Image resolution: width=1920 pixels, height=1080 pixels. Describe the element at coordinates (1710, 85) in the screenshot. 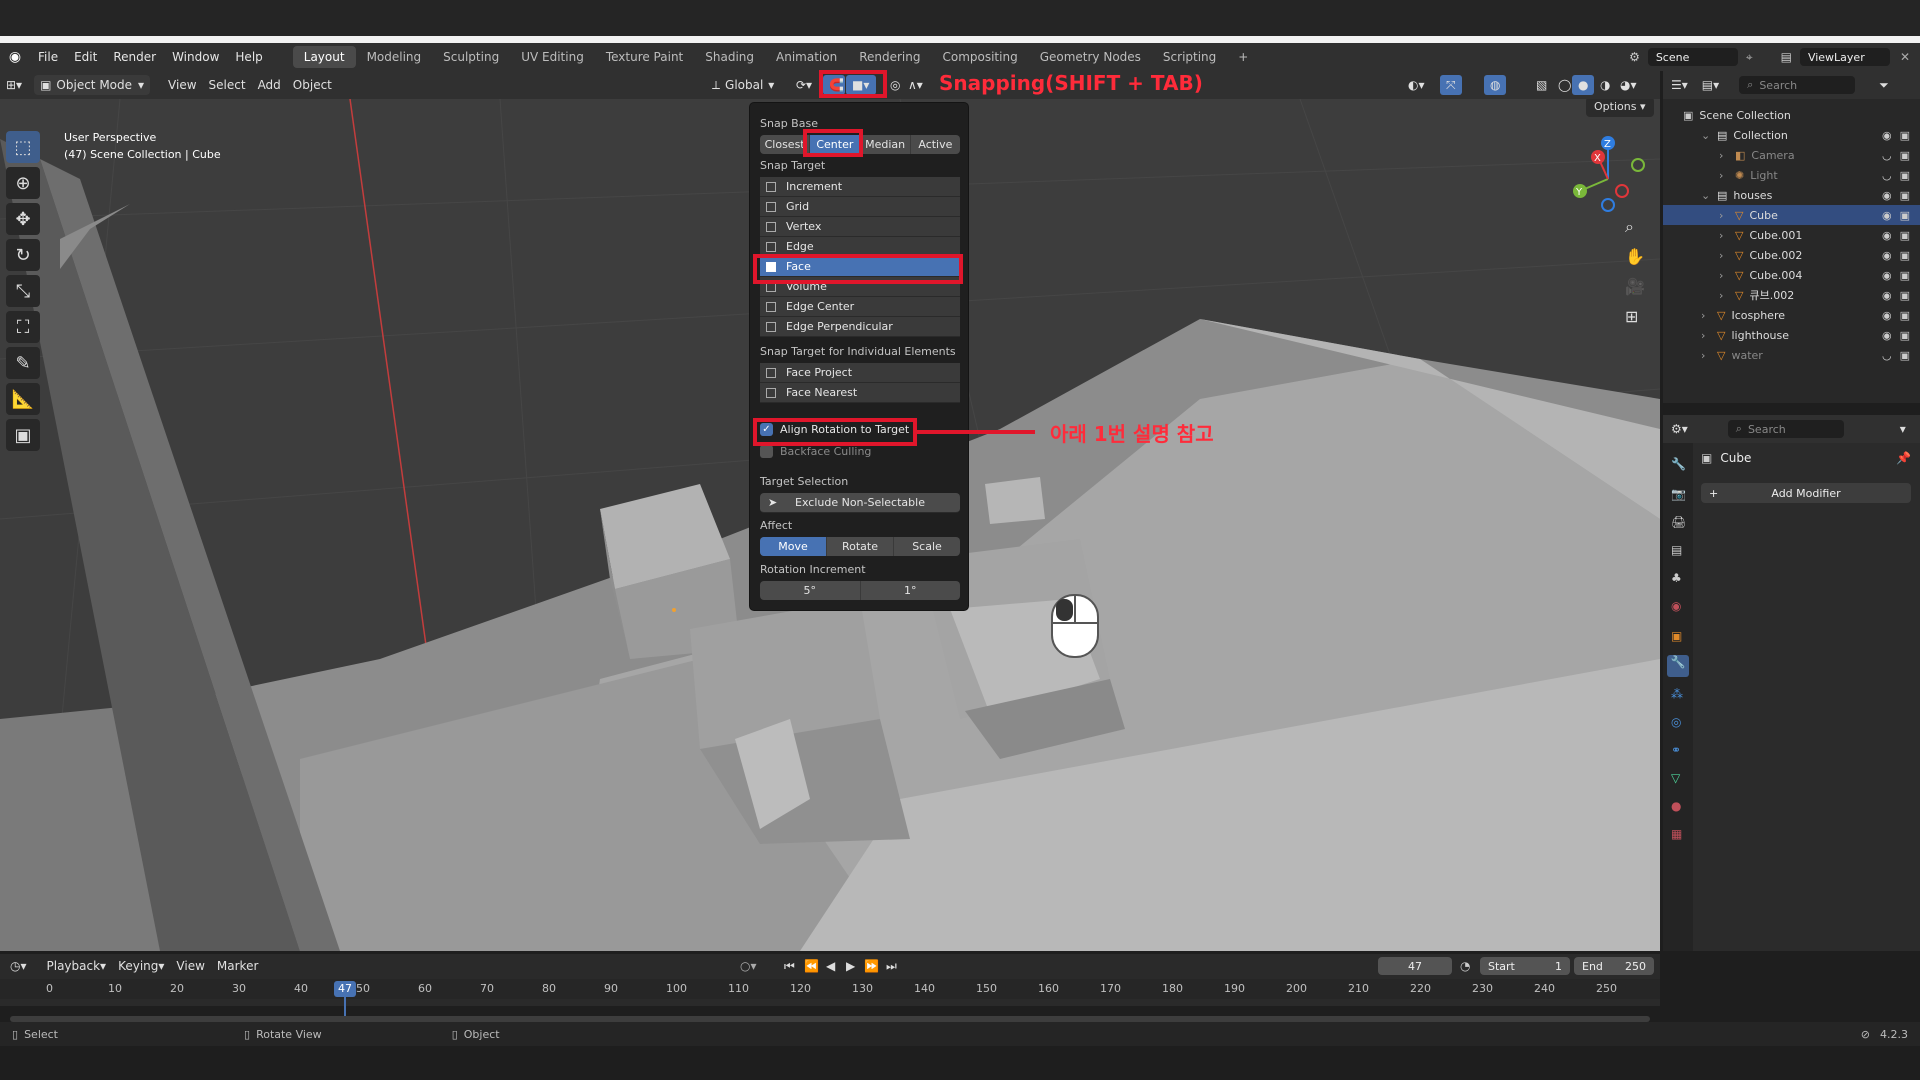

I see `display-mode-icon: ▤▾` at that location.